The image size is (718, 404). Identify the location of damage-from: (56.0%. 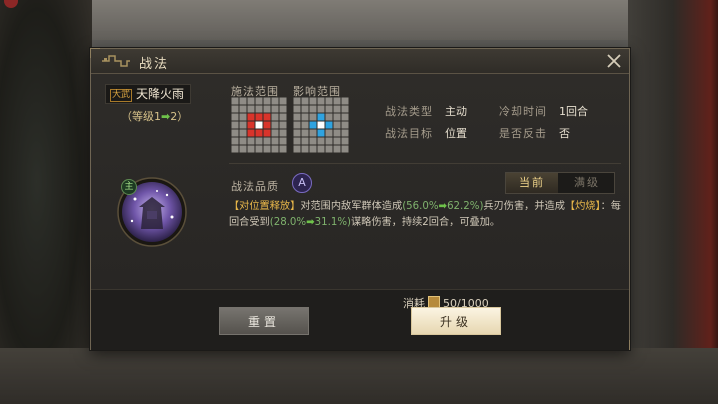
(420, 206).